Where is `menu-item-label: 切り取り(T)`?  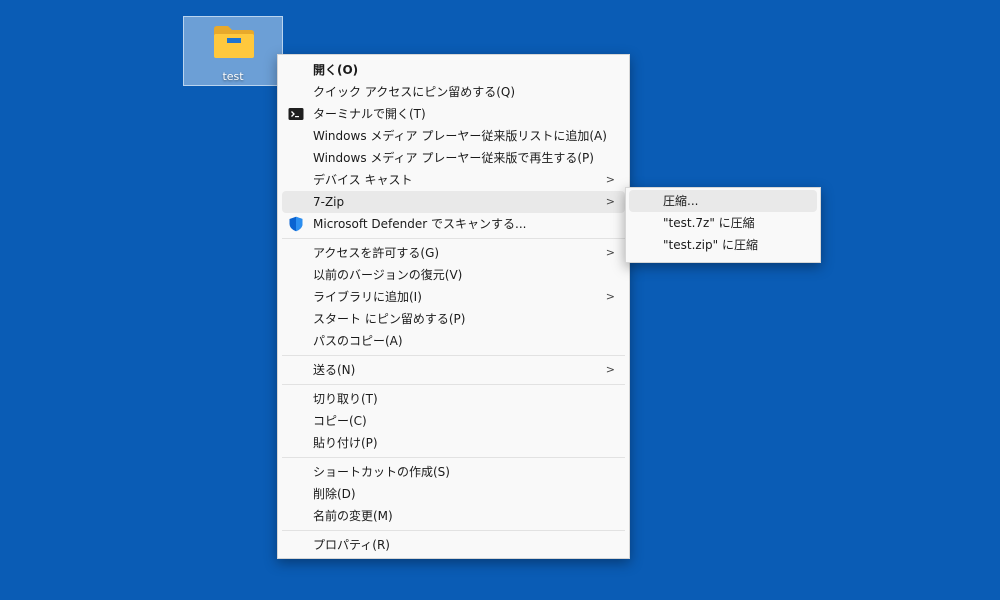 menu-item-label: 切り取り(T) is located at coordinates (345, 399).